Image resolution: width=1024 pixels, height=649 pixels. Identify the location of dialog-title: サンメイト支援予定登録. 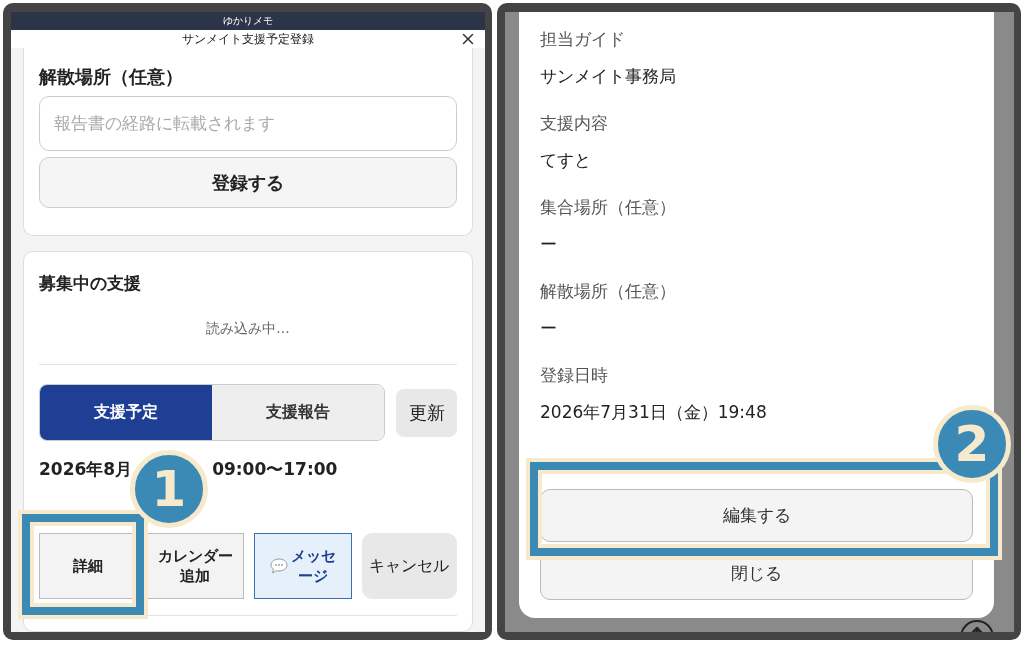
(248, 39).